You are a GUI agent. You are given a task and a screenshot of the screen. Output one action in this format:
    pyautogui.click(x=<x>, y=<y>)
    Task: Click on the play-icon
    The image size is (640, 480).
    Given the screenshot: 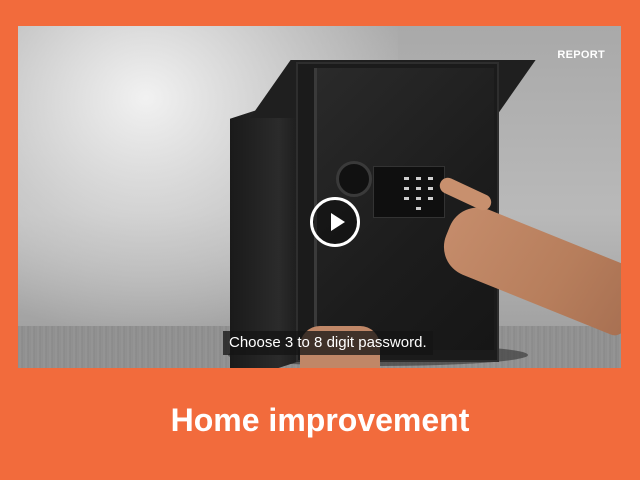 What is the action you would take?
    pyautogui.click(x=338, y=222)
    